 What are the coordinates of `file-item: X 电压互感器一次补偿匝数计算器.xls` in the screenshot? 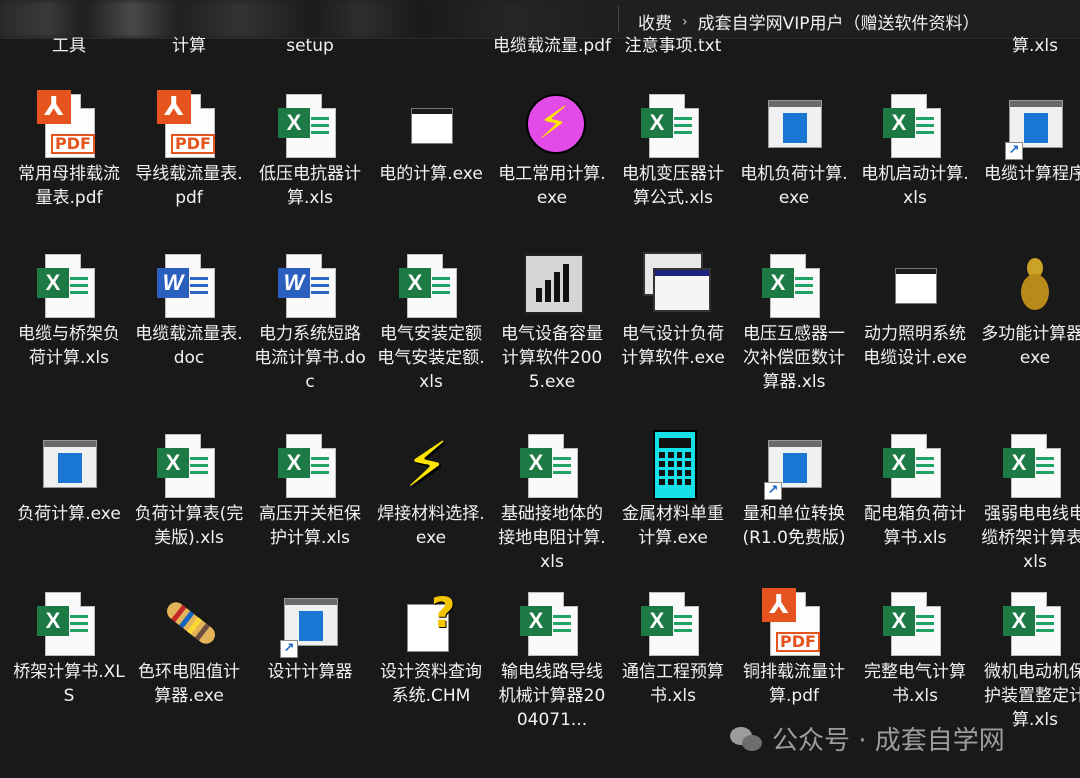 It's located at (794, 322).